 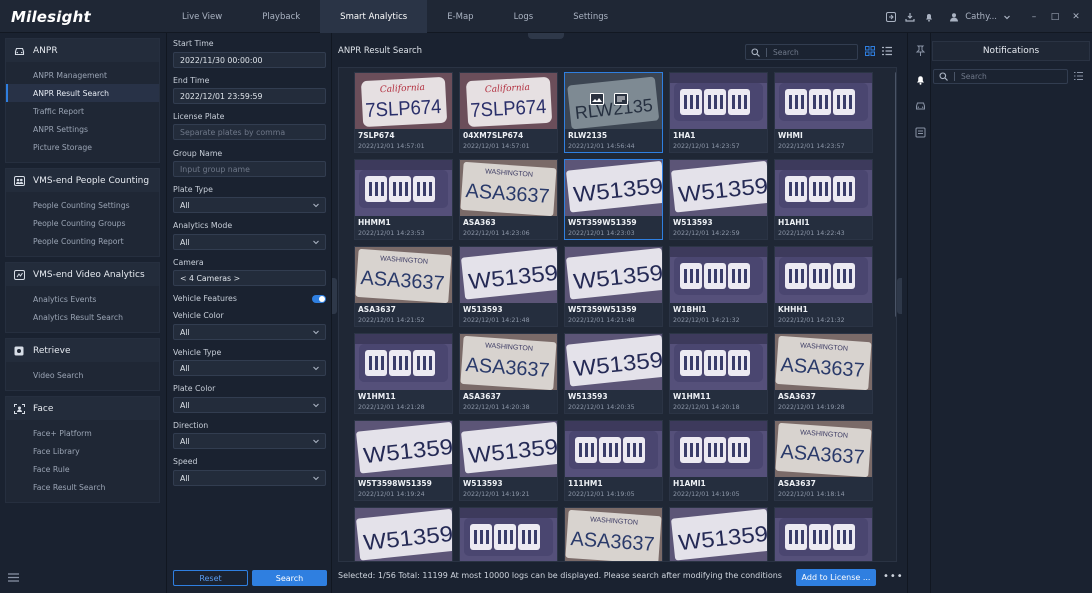 I want to click on plate-snapshot-image, so click(x=403, y=362).